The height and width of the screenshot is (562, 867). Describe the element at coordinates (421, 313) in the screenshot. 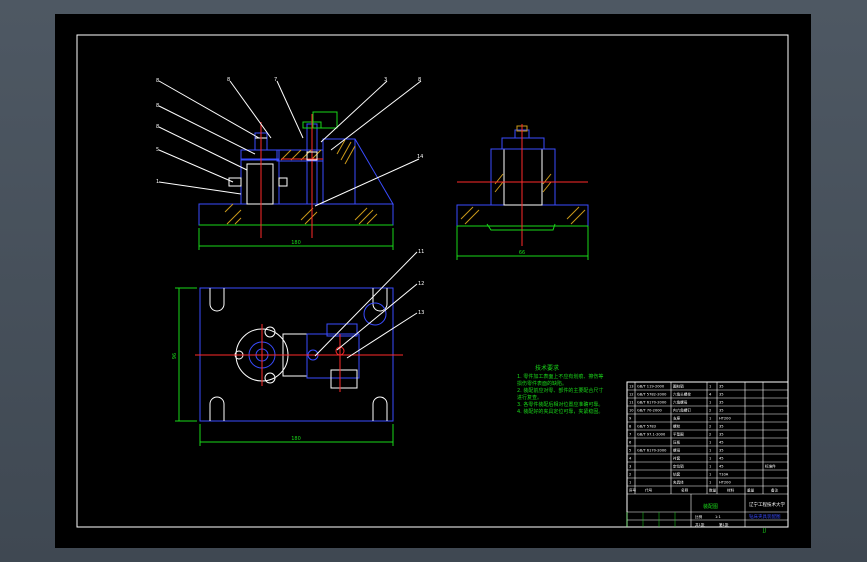

I see `balloon-label: 13` at that location.